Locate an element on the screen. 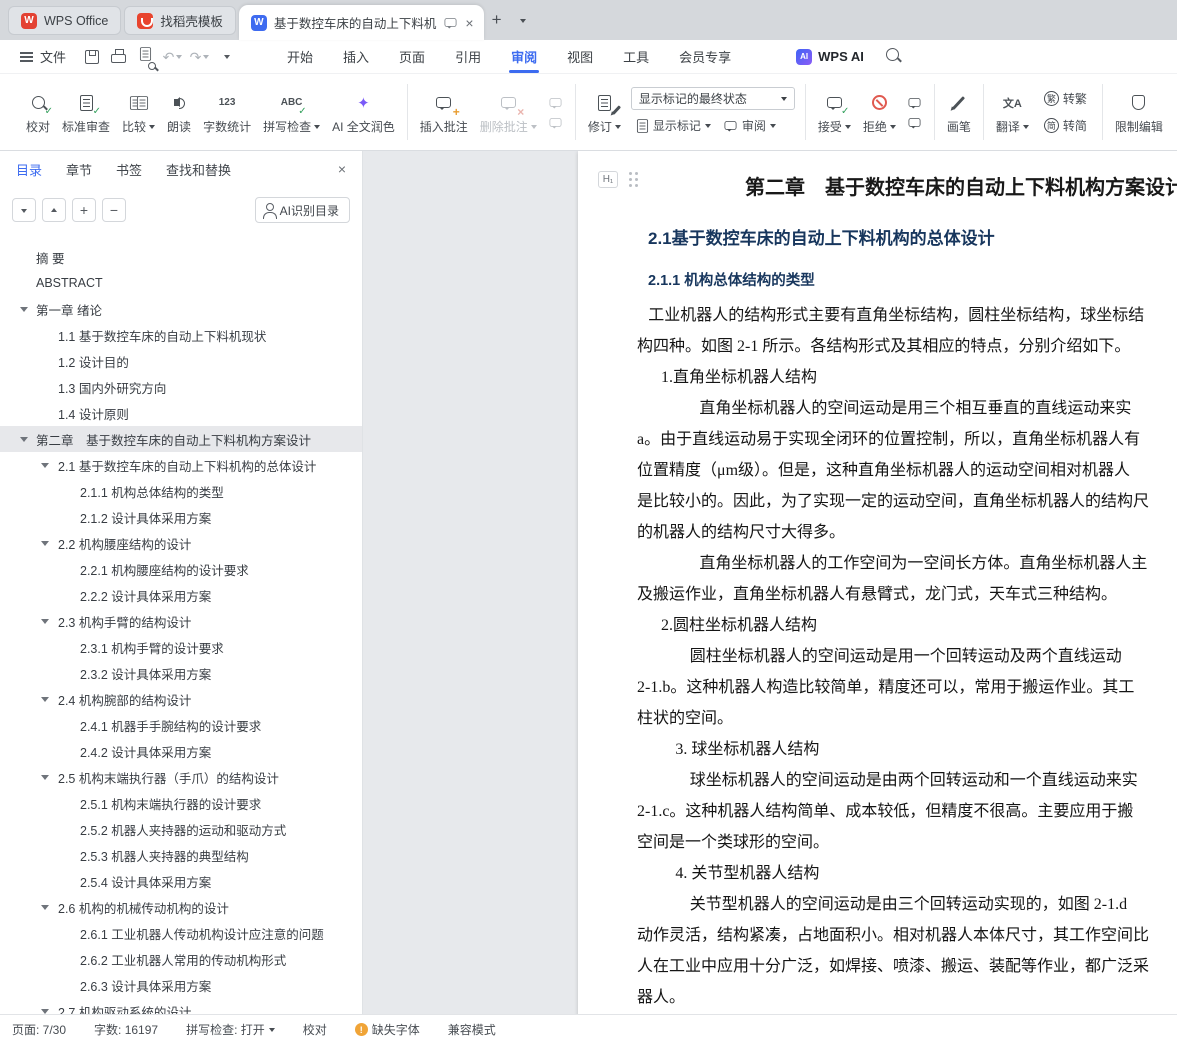  toc-item: 2.5.4 设计具体采用方案 is located at coordinates (181, 881).